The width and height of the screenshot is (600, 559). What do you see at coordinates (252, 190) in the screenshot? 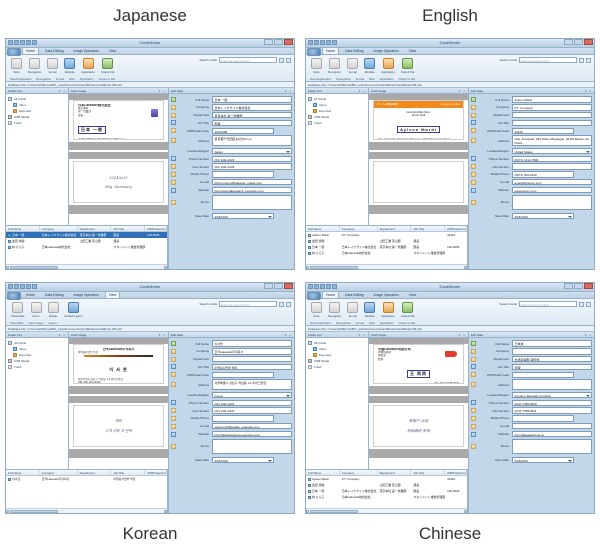
I see `field-input-website: http://www.lakesidenb_example.co.jp` at bounding box center [252, 190].